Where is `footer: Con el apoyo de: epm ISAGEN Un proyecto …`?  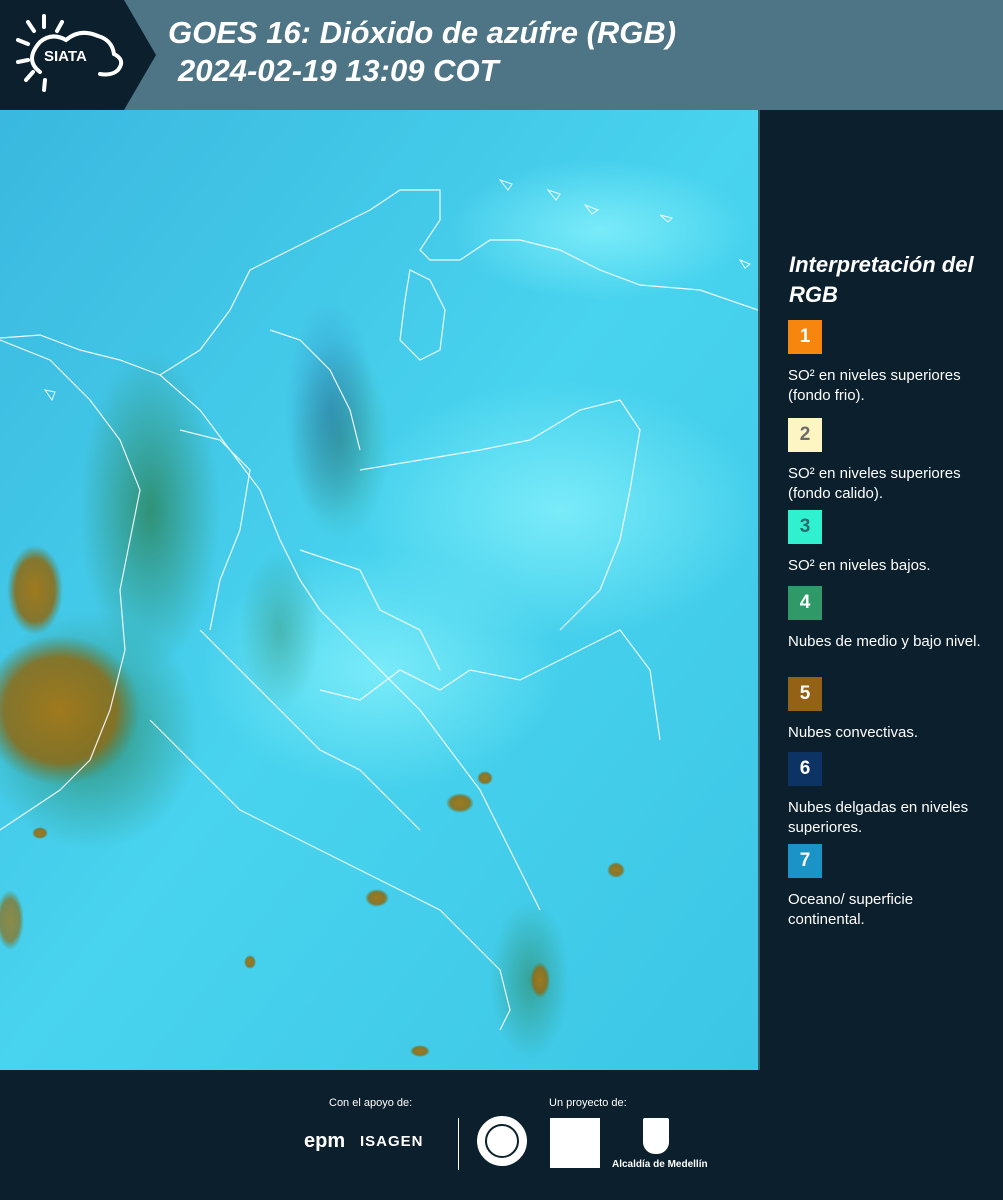
footer: Con el apoyo de: epm ISAGEN Un proyecto … is located at coordinates (501, 1135).